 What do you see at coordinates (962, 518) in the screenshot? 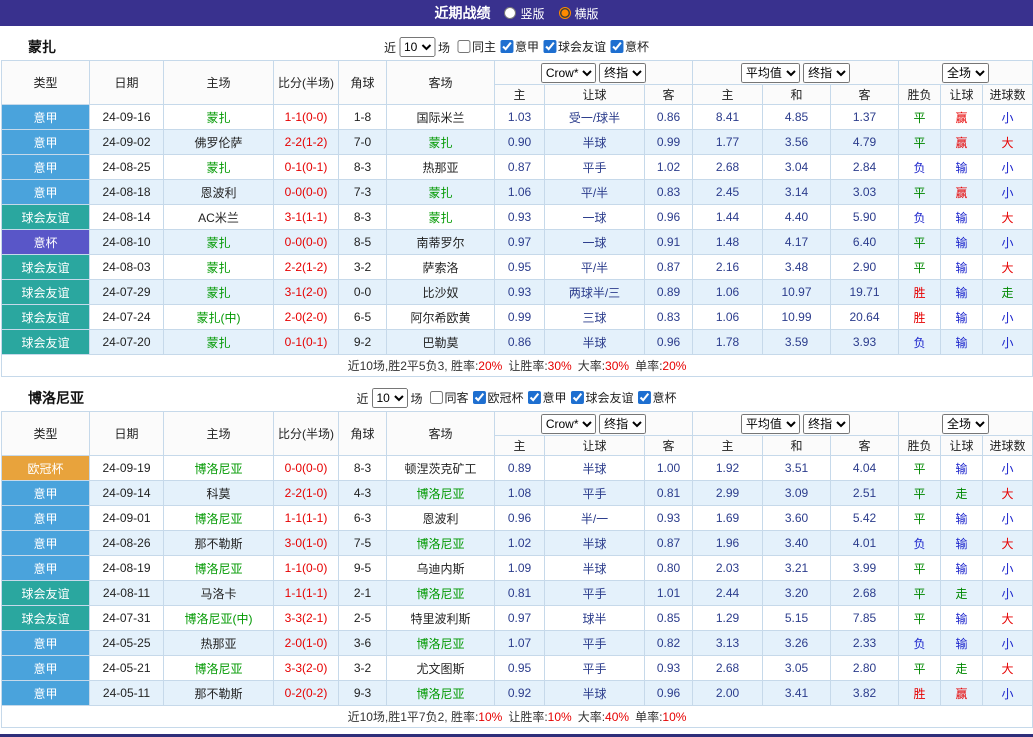
I see `handicap-outcome: 输` at bounding box center [962, 518].